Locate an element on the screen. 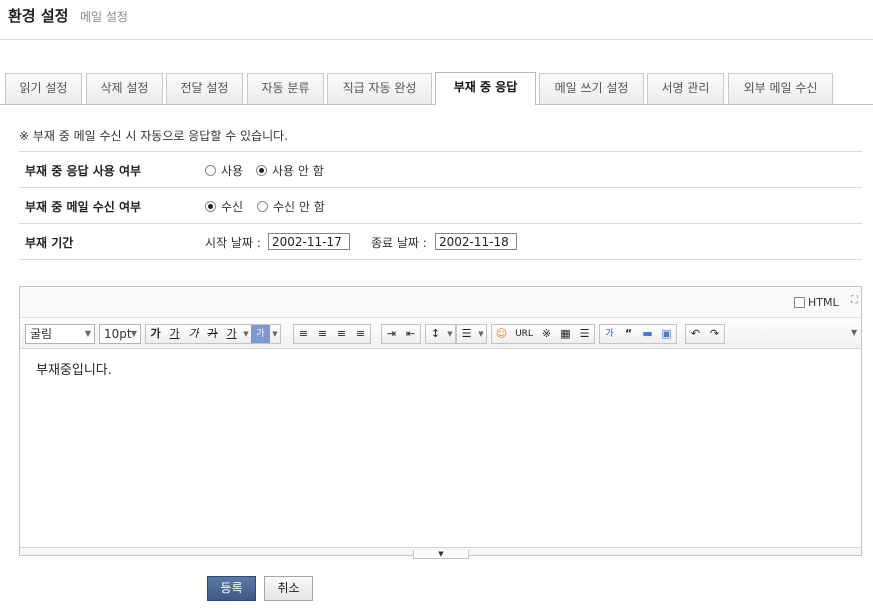 The height and width of the screenshot is (616, 873). font-color-button: 가 is located at coordinates (231, 334).